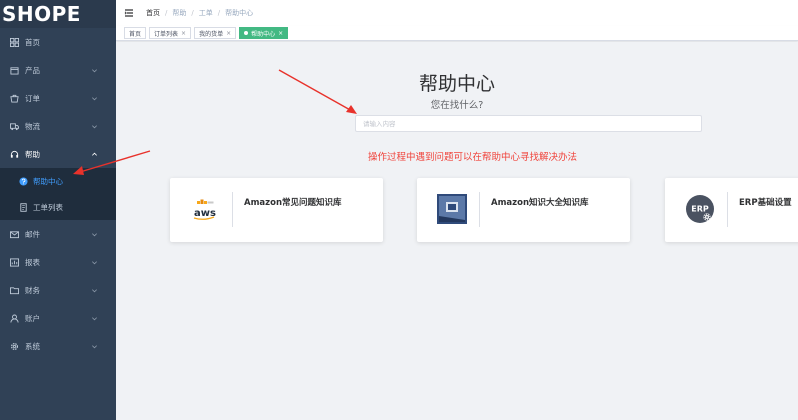 Image resolution: width=798 pixels, height=420 pixels. What do you see at coordinates (14, 346) in the screenshot?
I see `gear-icon` at bounding box center [14, 346].